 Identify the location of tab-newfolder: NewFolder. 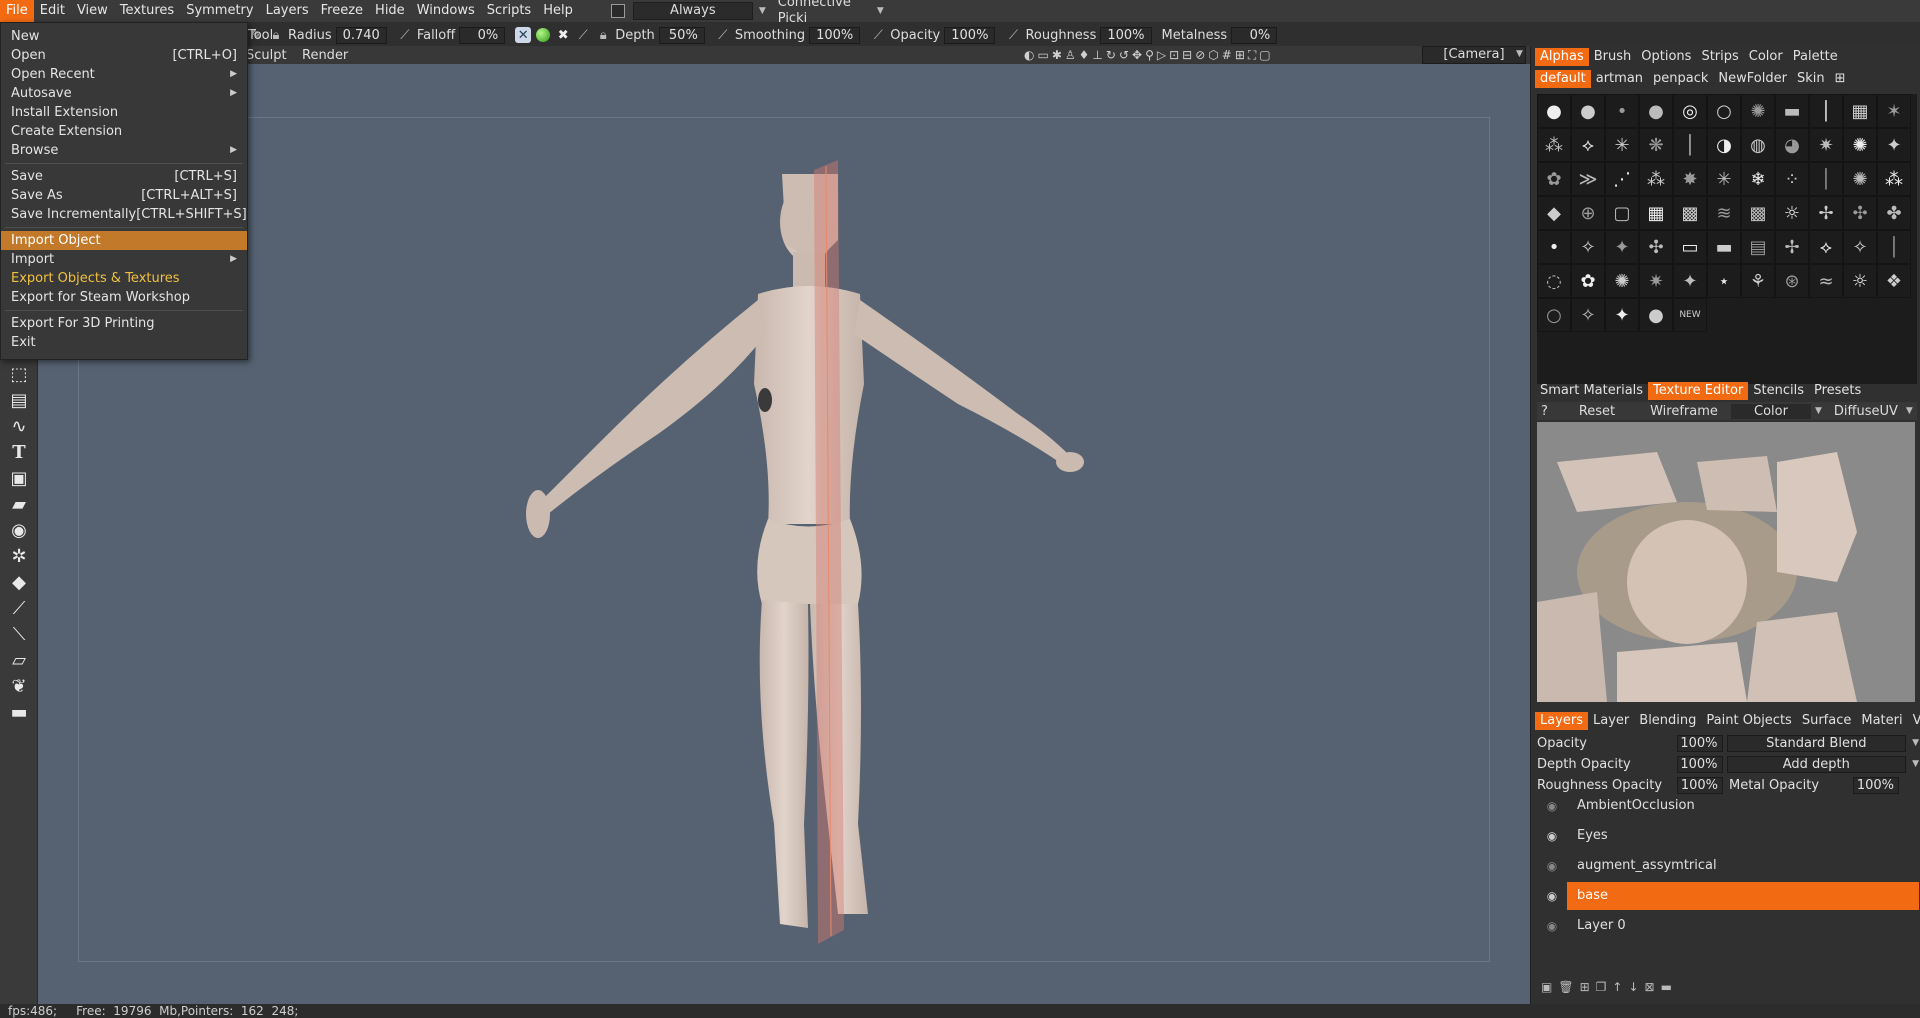
(1752, 79).